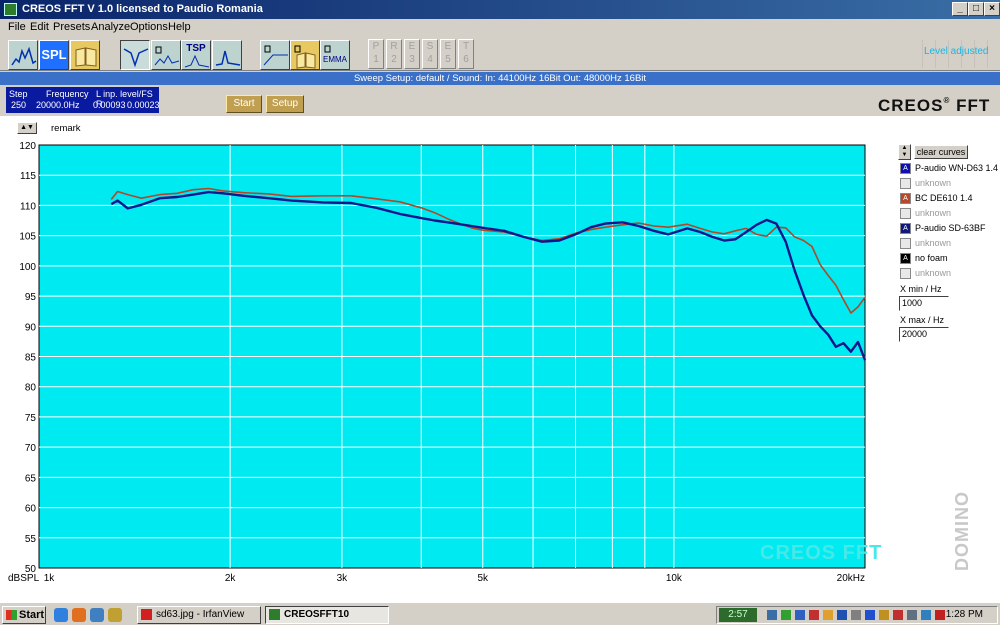 Image resolution: width=1000 pixels, height=625 pixels. Describe the element at coordinates (97, 615) in the screenshot. I see `chrome-icon` at that location.